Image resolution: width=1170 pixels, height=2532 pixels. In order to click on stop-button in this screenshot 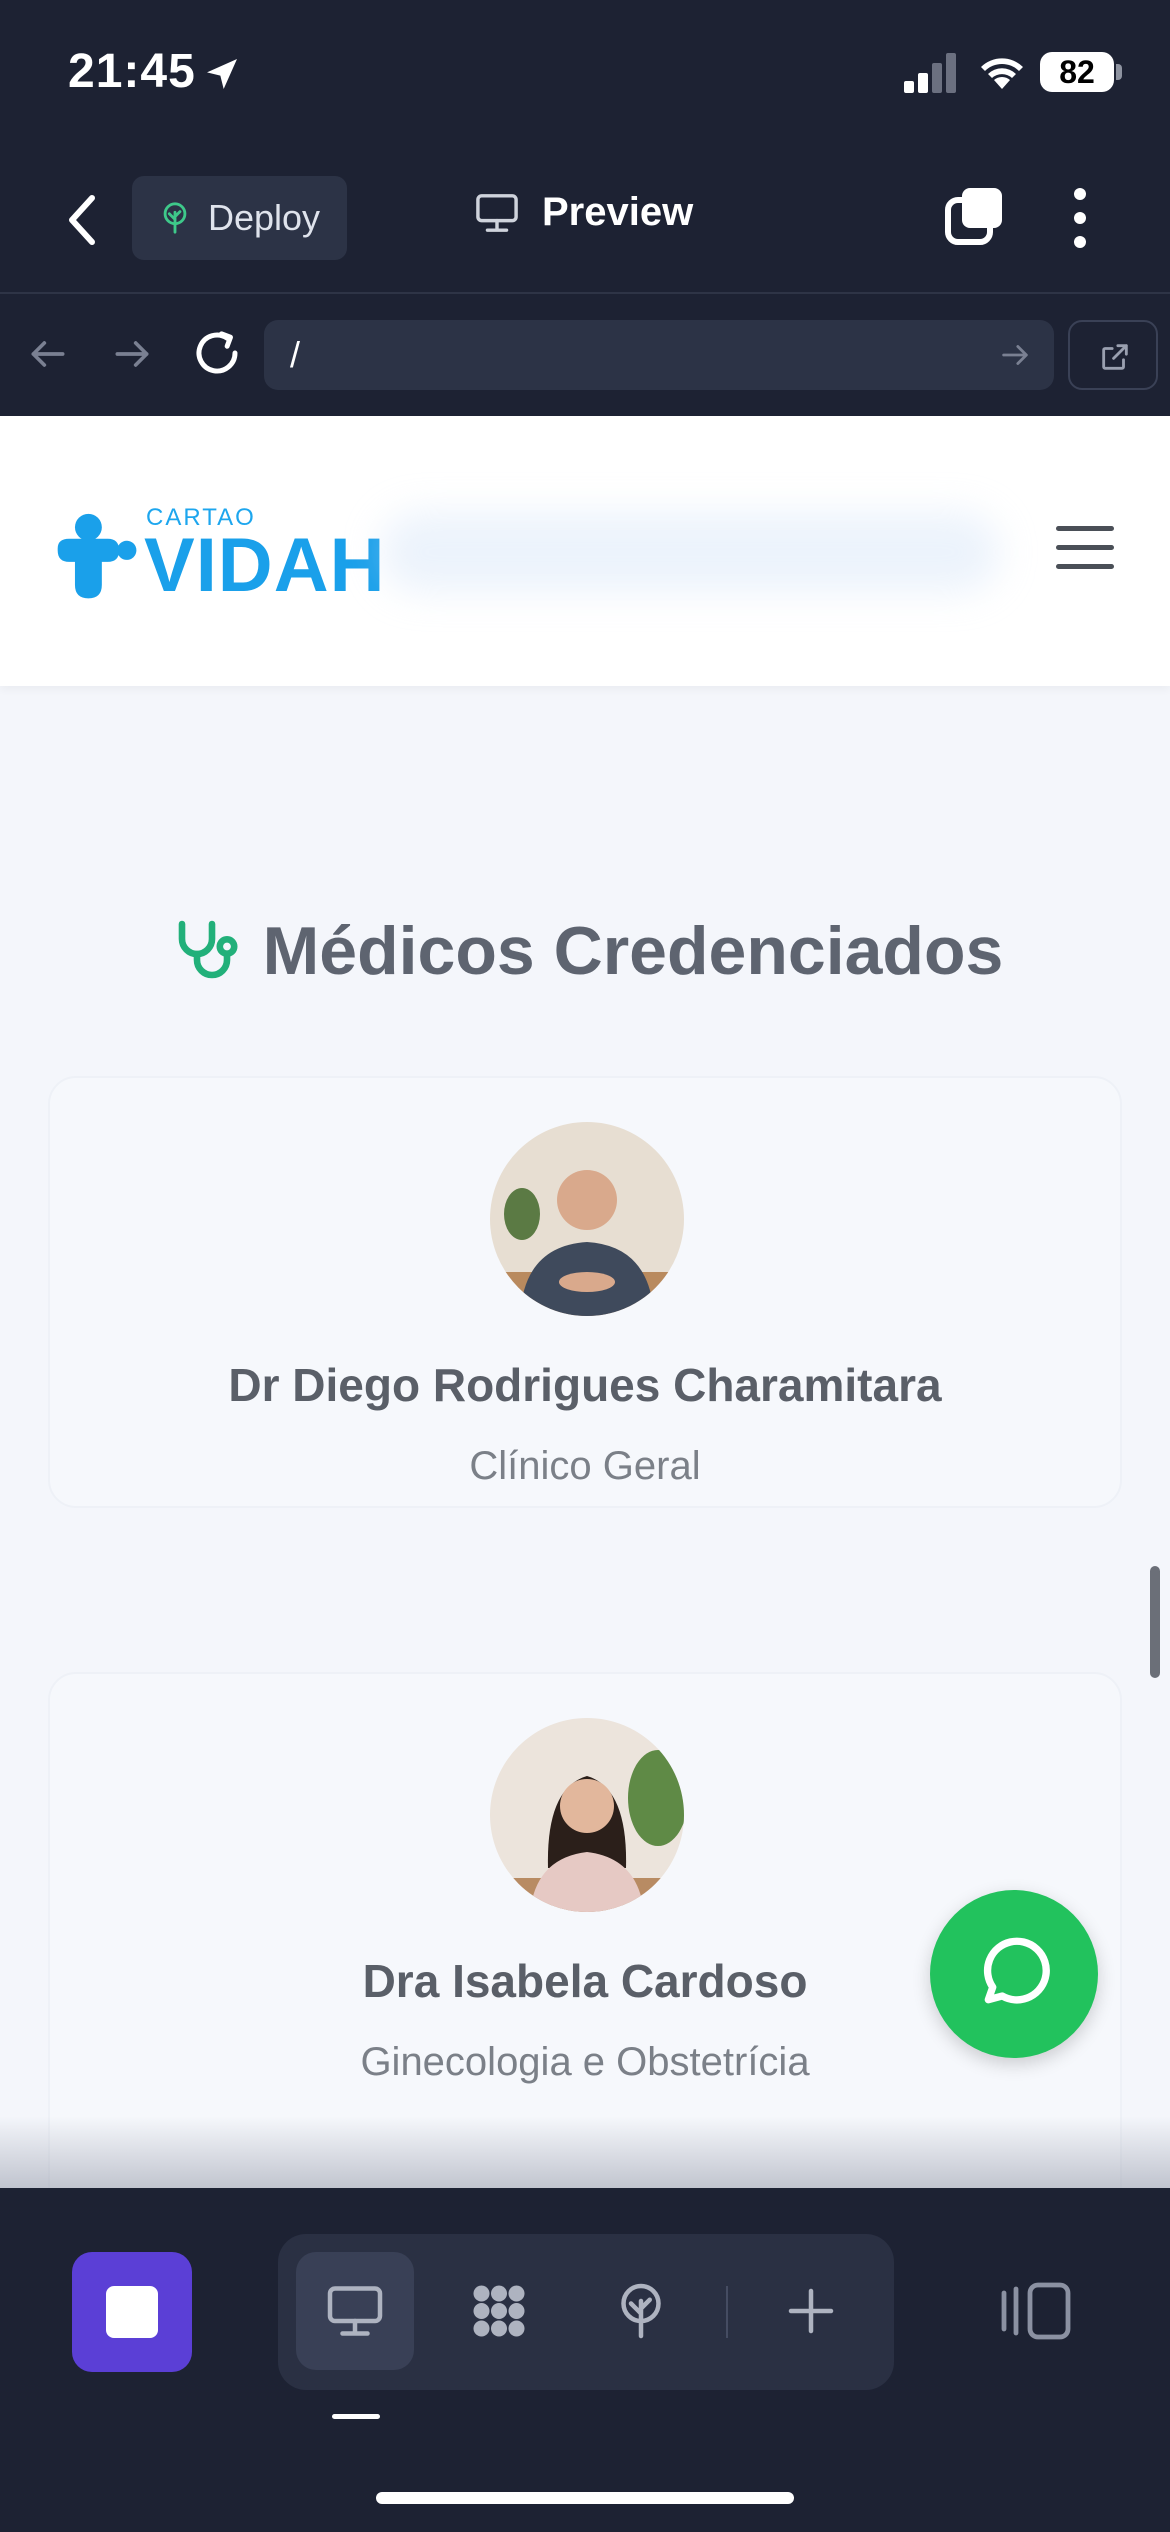, I will do `click(132, 2312)`.